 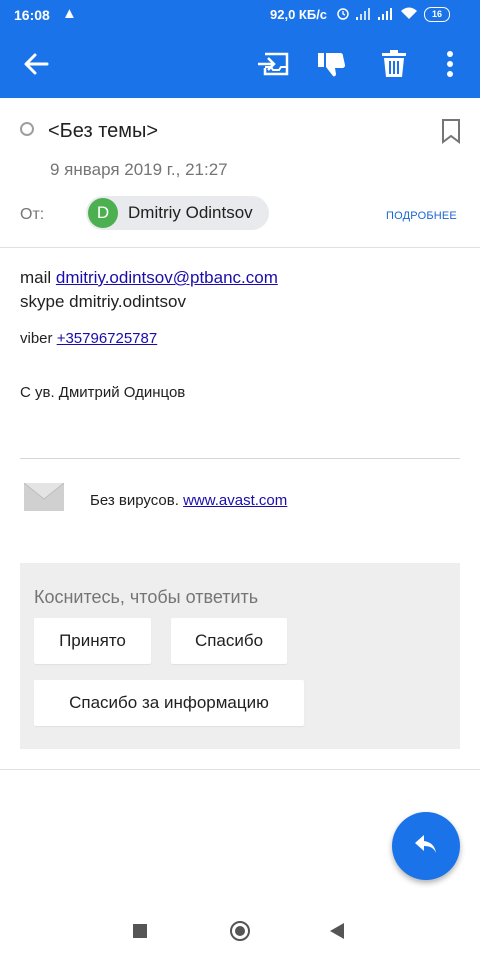 I want to click on email-subject: <Без темы>, so click(x=103, y=131).